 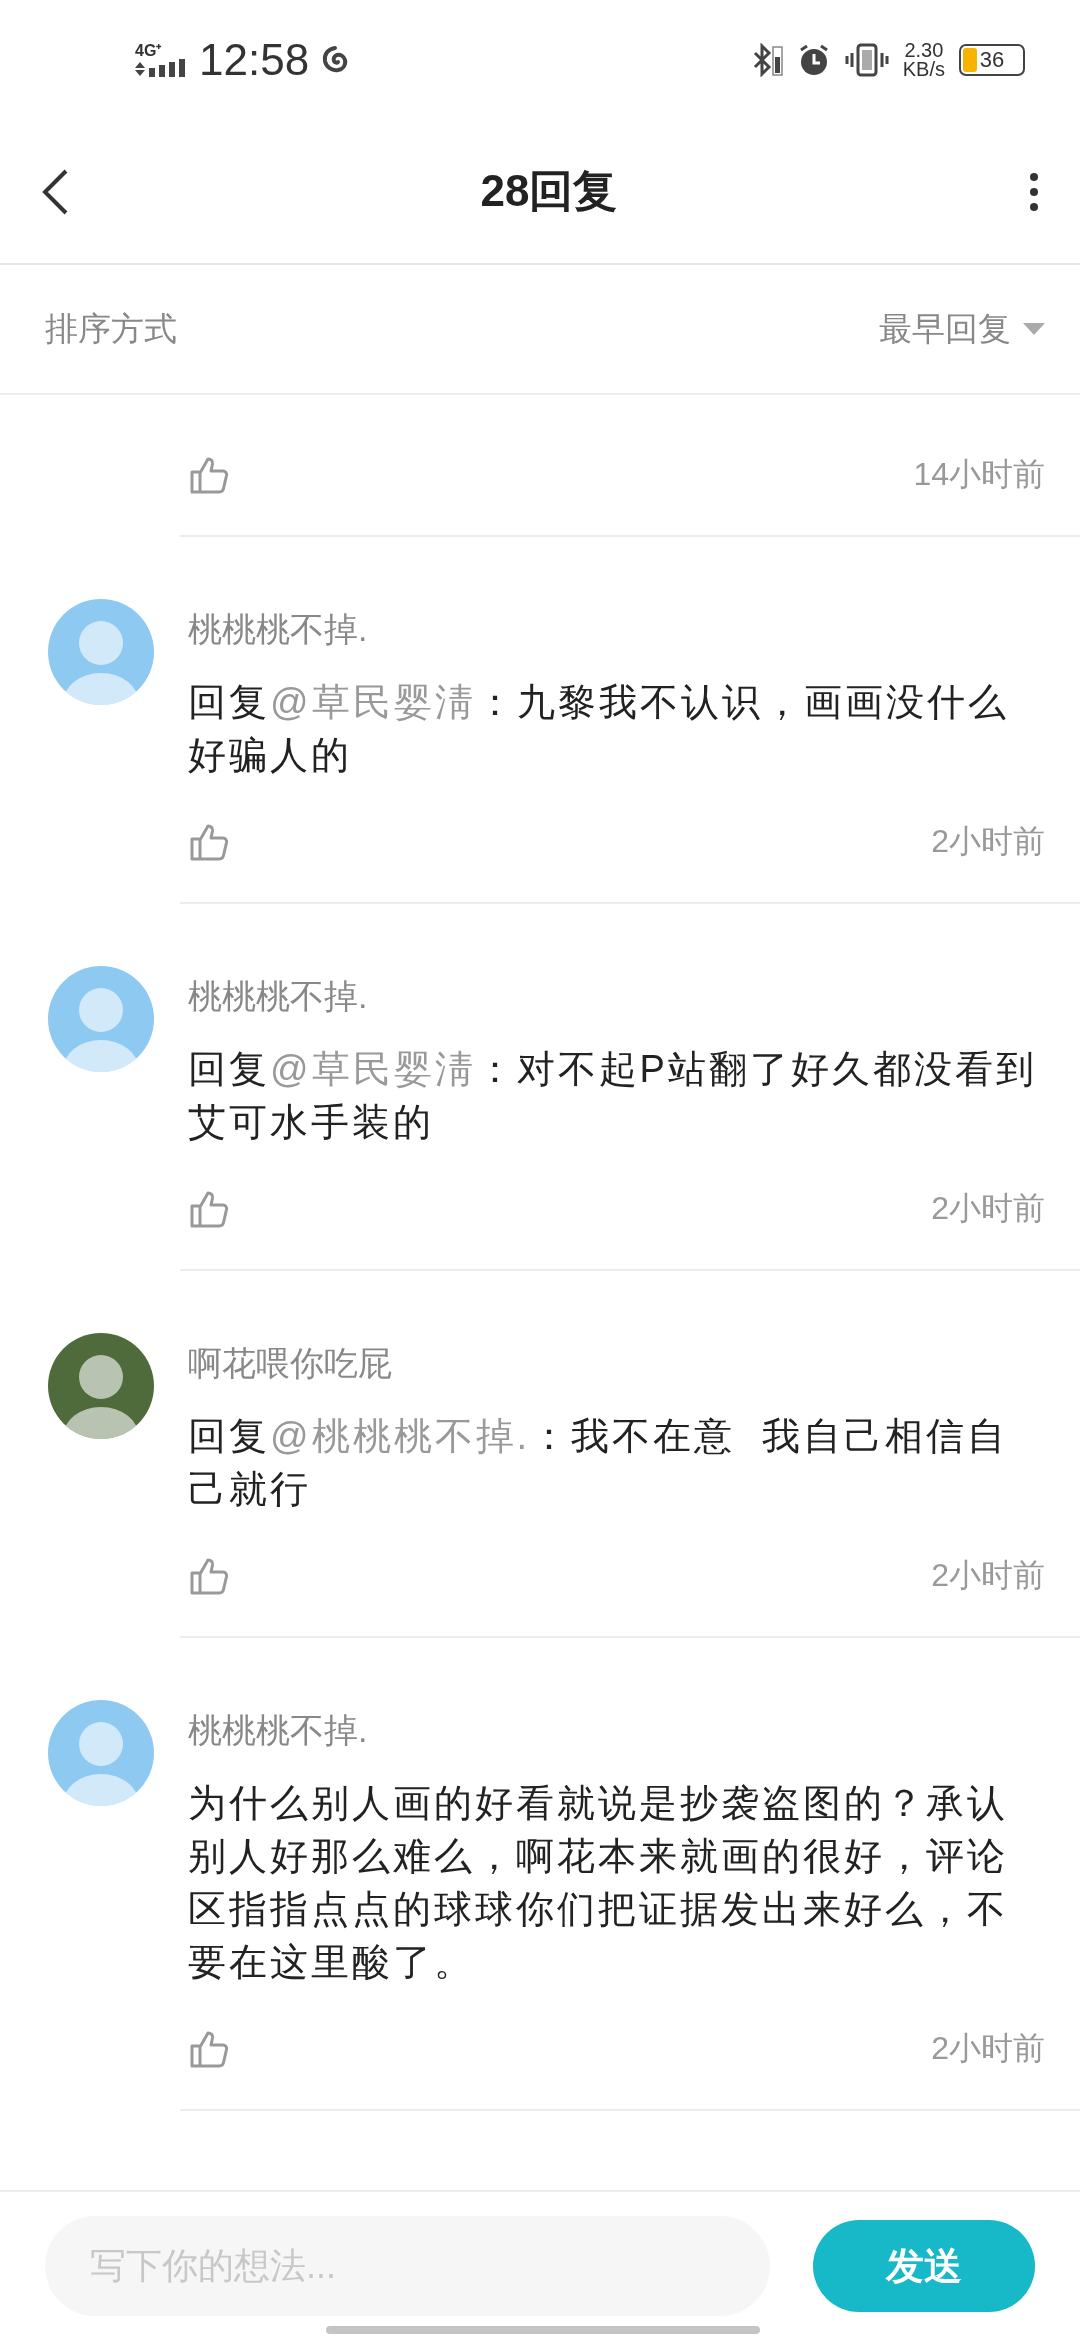 I want to click on back-icon, so click(x=55, y=191).